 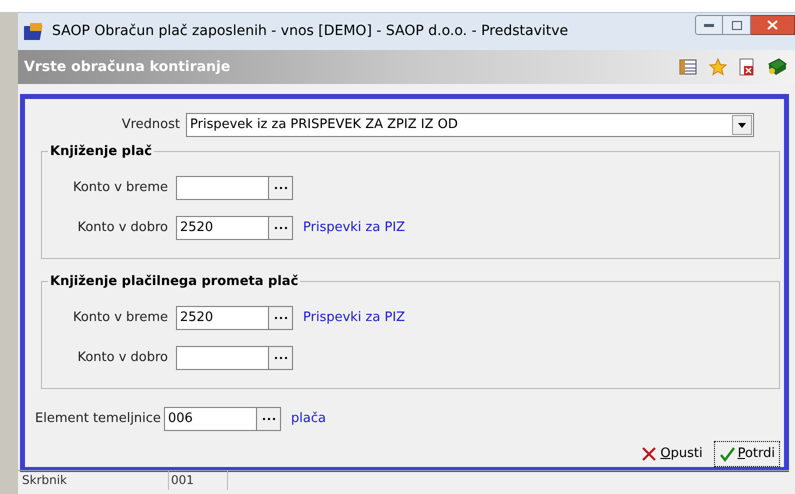 I want to click on table-icon, so click(x=688, y=67).